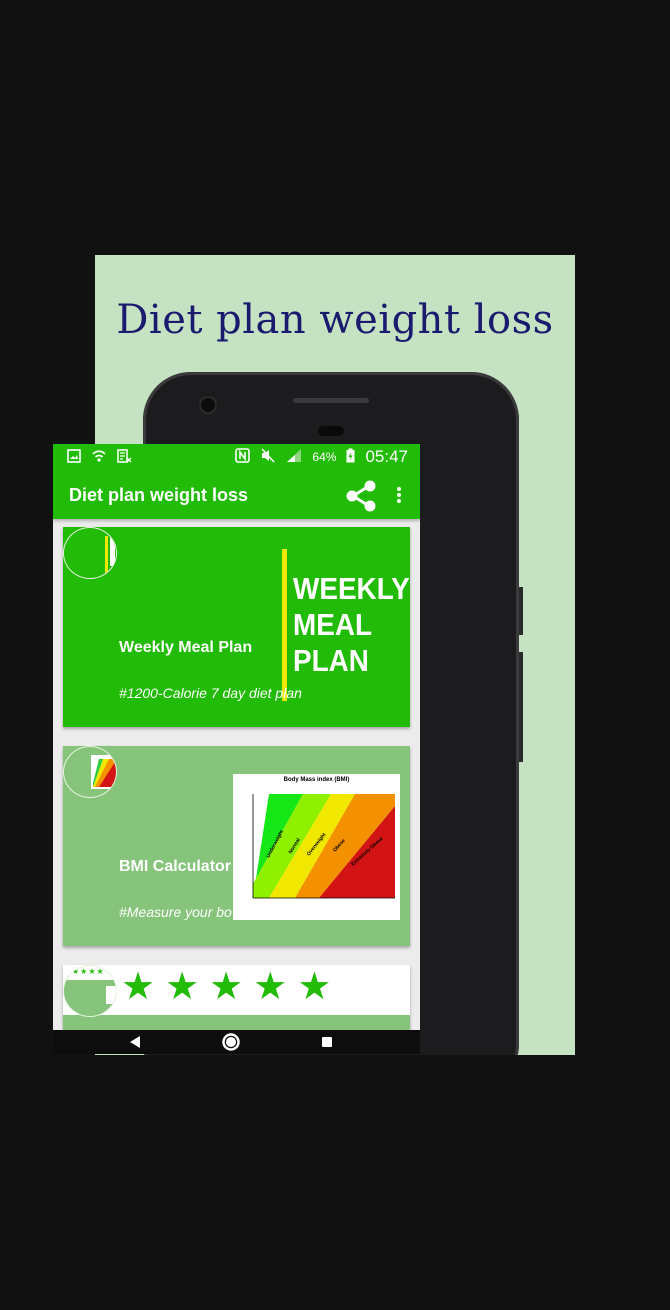  I want to click on status-bar: 64% 05:47, so click(236, 458).